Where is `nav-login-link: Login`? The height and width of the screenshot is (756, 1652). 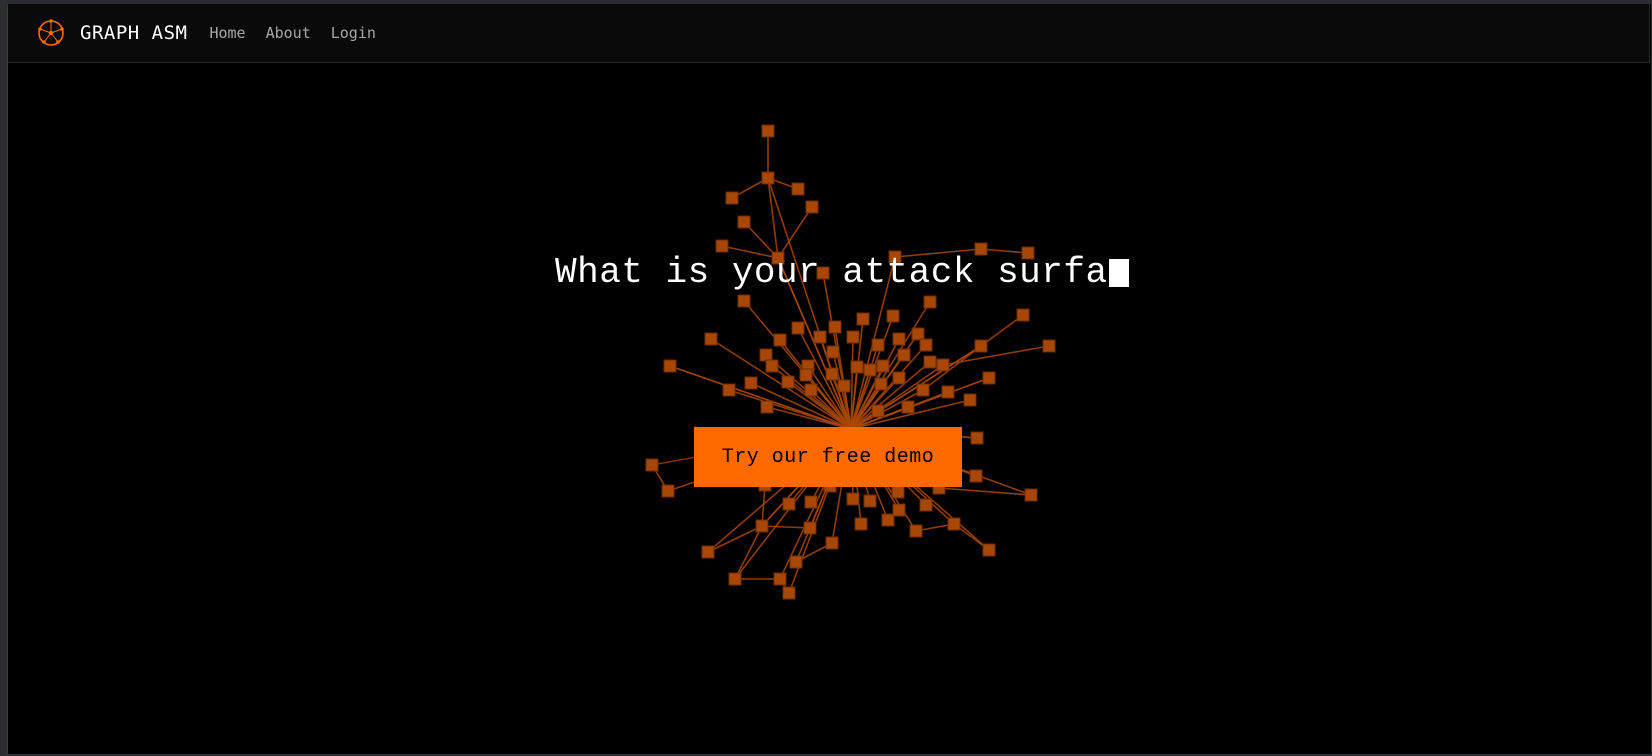 nav-login-link: Login is located at coordinates (353, 33).